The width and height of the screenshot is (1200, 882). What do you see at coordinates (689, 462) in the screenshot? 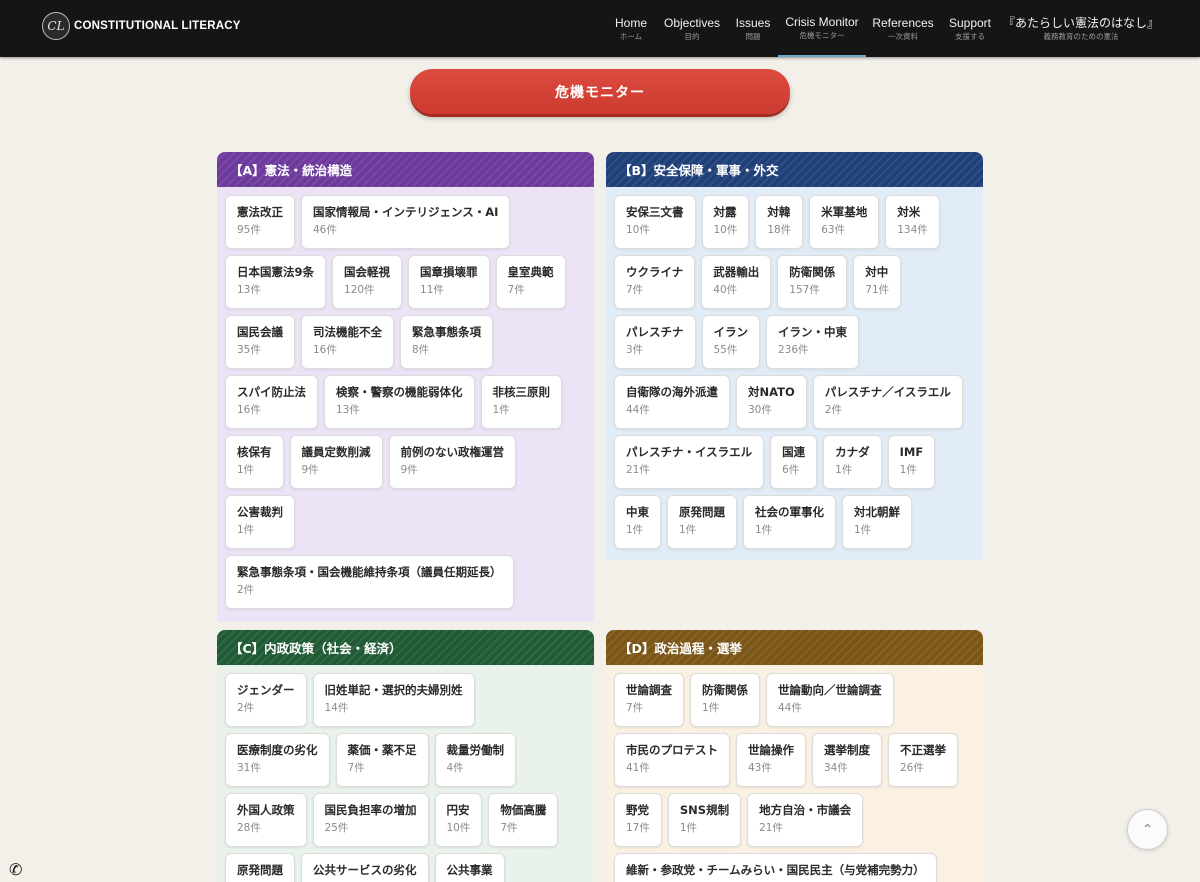
I see `topic-tag: パレスチナ・イスラエル 21件` at bounding box center [689, 462].